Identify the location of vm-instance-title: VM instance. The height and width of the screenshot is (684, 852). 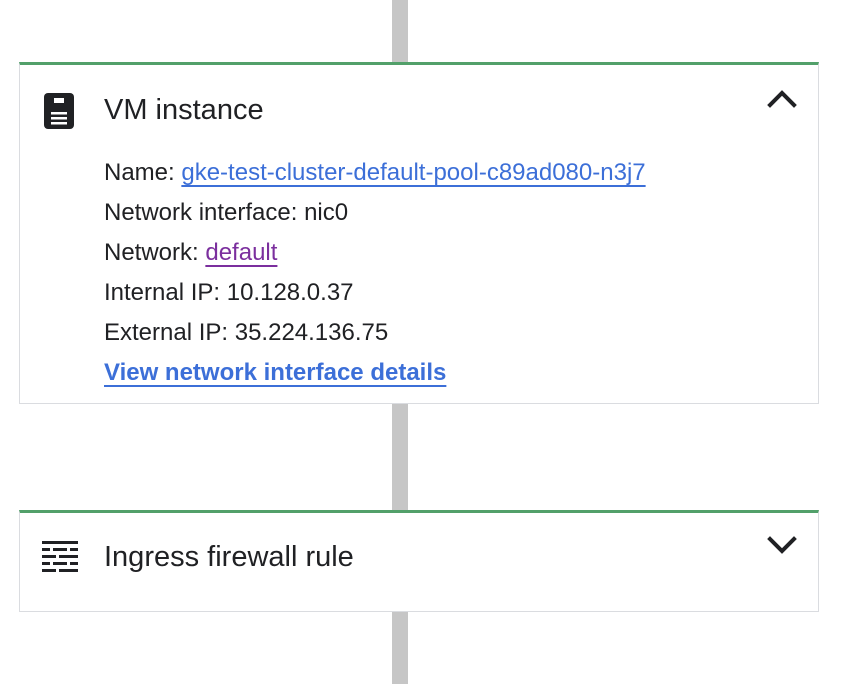
(184, 110).